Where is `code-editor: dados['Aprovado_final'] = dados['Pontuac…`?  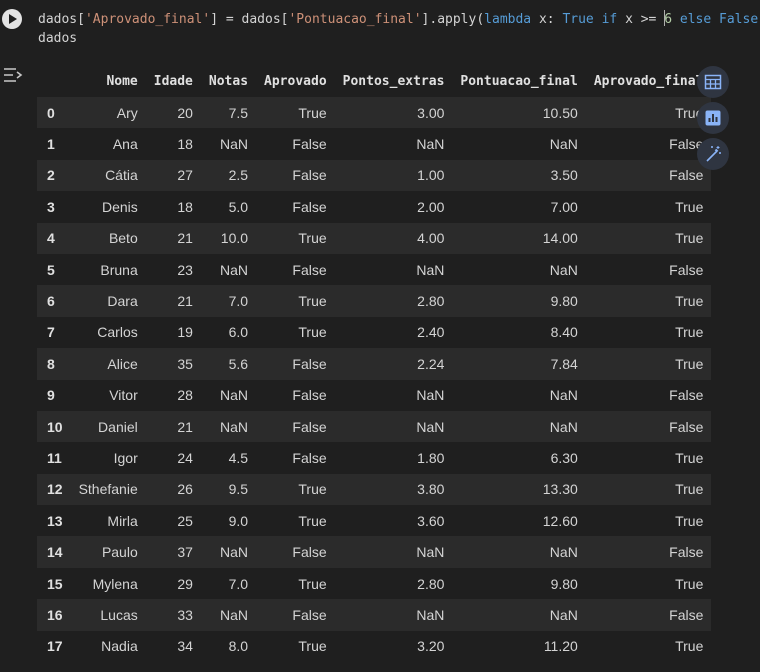 code-editor: dados['Aprovado_final'] = dados['Pontuac… is located at coordinates (399, 29).